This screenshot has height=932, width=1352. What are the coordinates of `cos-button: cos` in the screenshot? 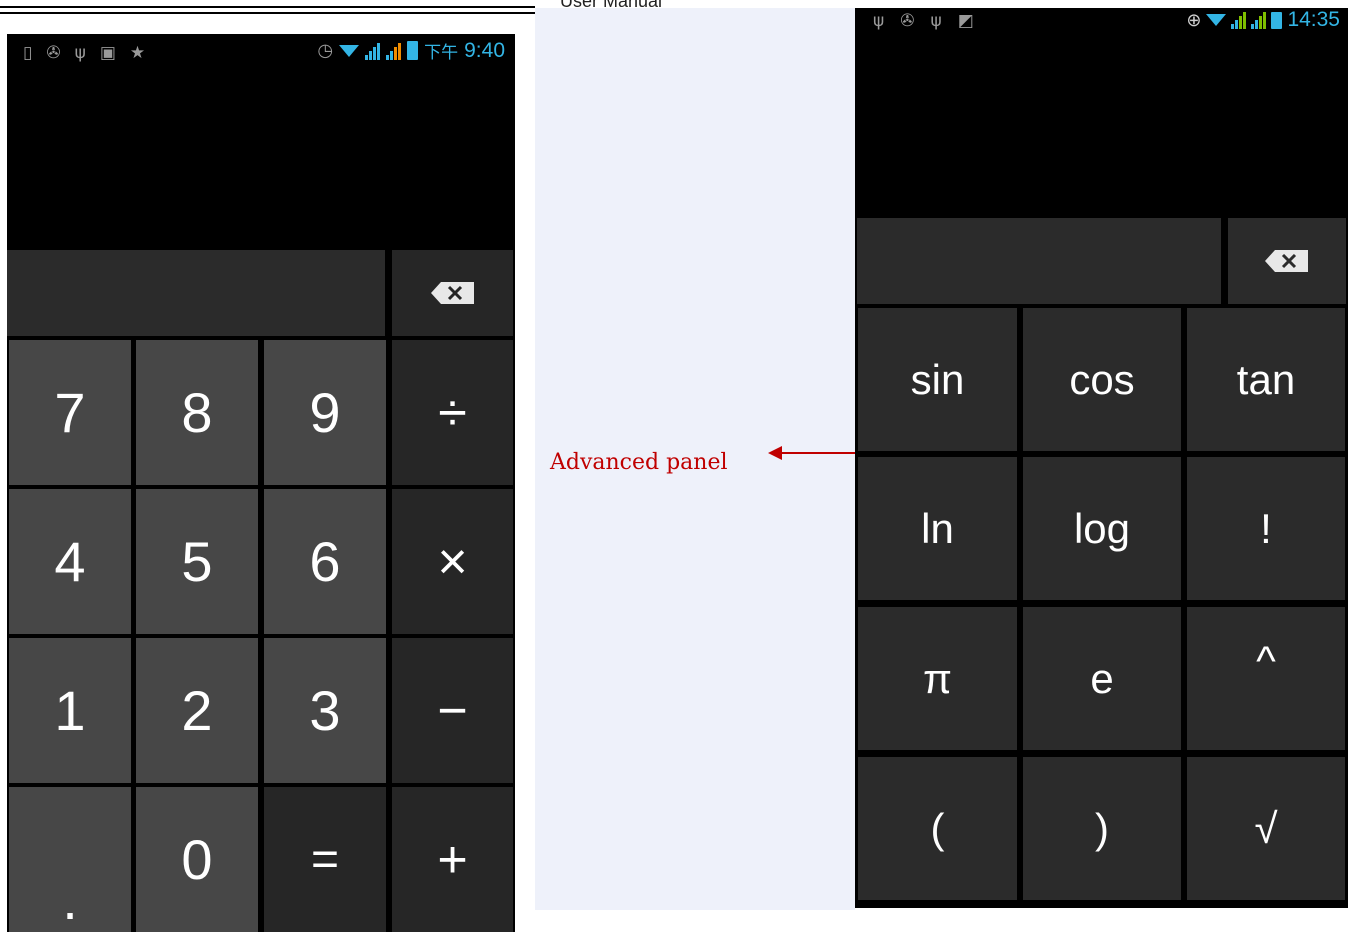 It's located at (1102, 379).